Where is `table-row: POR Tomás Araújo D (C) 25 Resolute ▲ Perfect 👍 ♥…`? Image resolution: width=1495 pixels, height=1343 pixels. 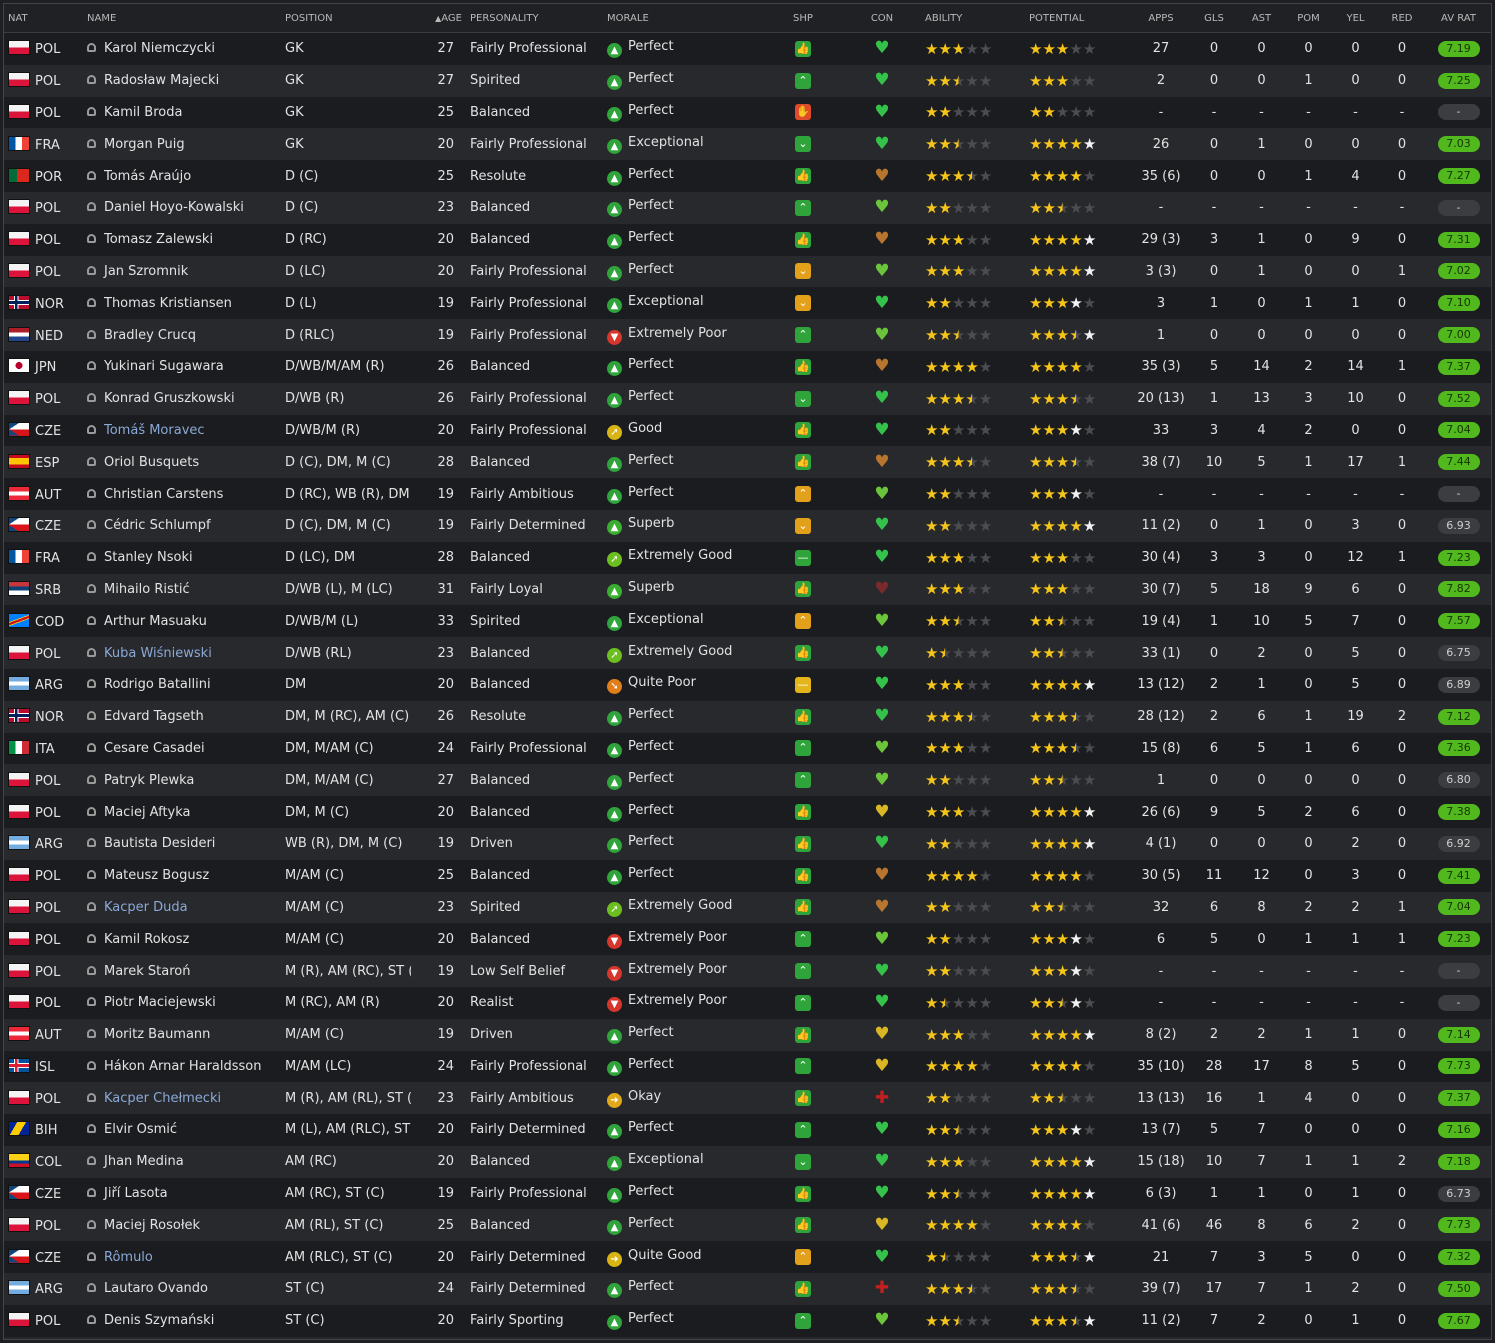
table-row: POR Tomás Araújo D (C) 25 Resolute ▲ Perfect 👍 ♥… is located at coordinates (747, 176).